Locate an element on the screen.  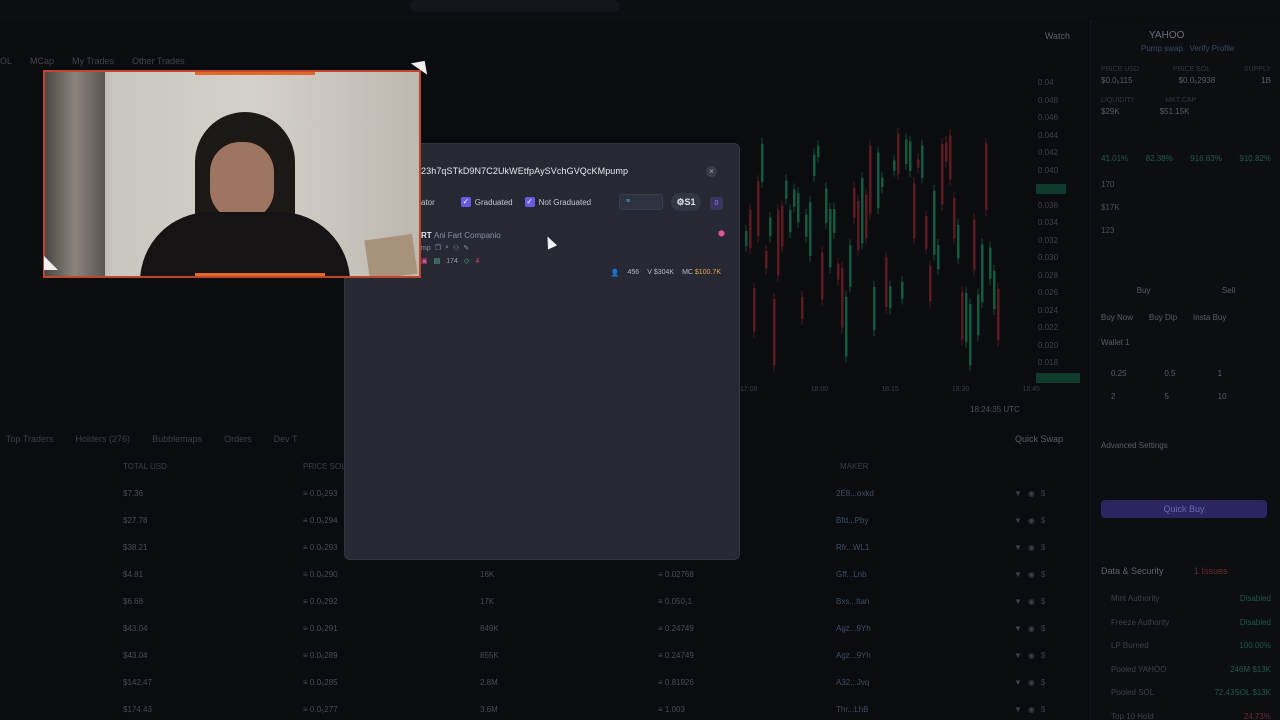
buy-now-radio: Buy Now is located at coordinates (1117, 317).